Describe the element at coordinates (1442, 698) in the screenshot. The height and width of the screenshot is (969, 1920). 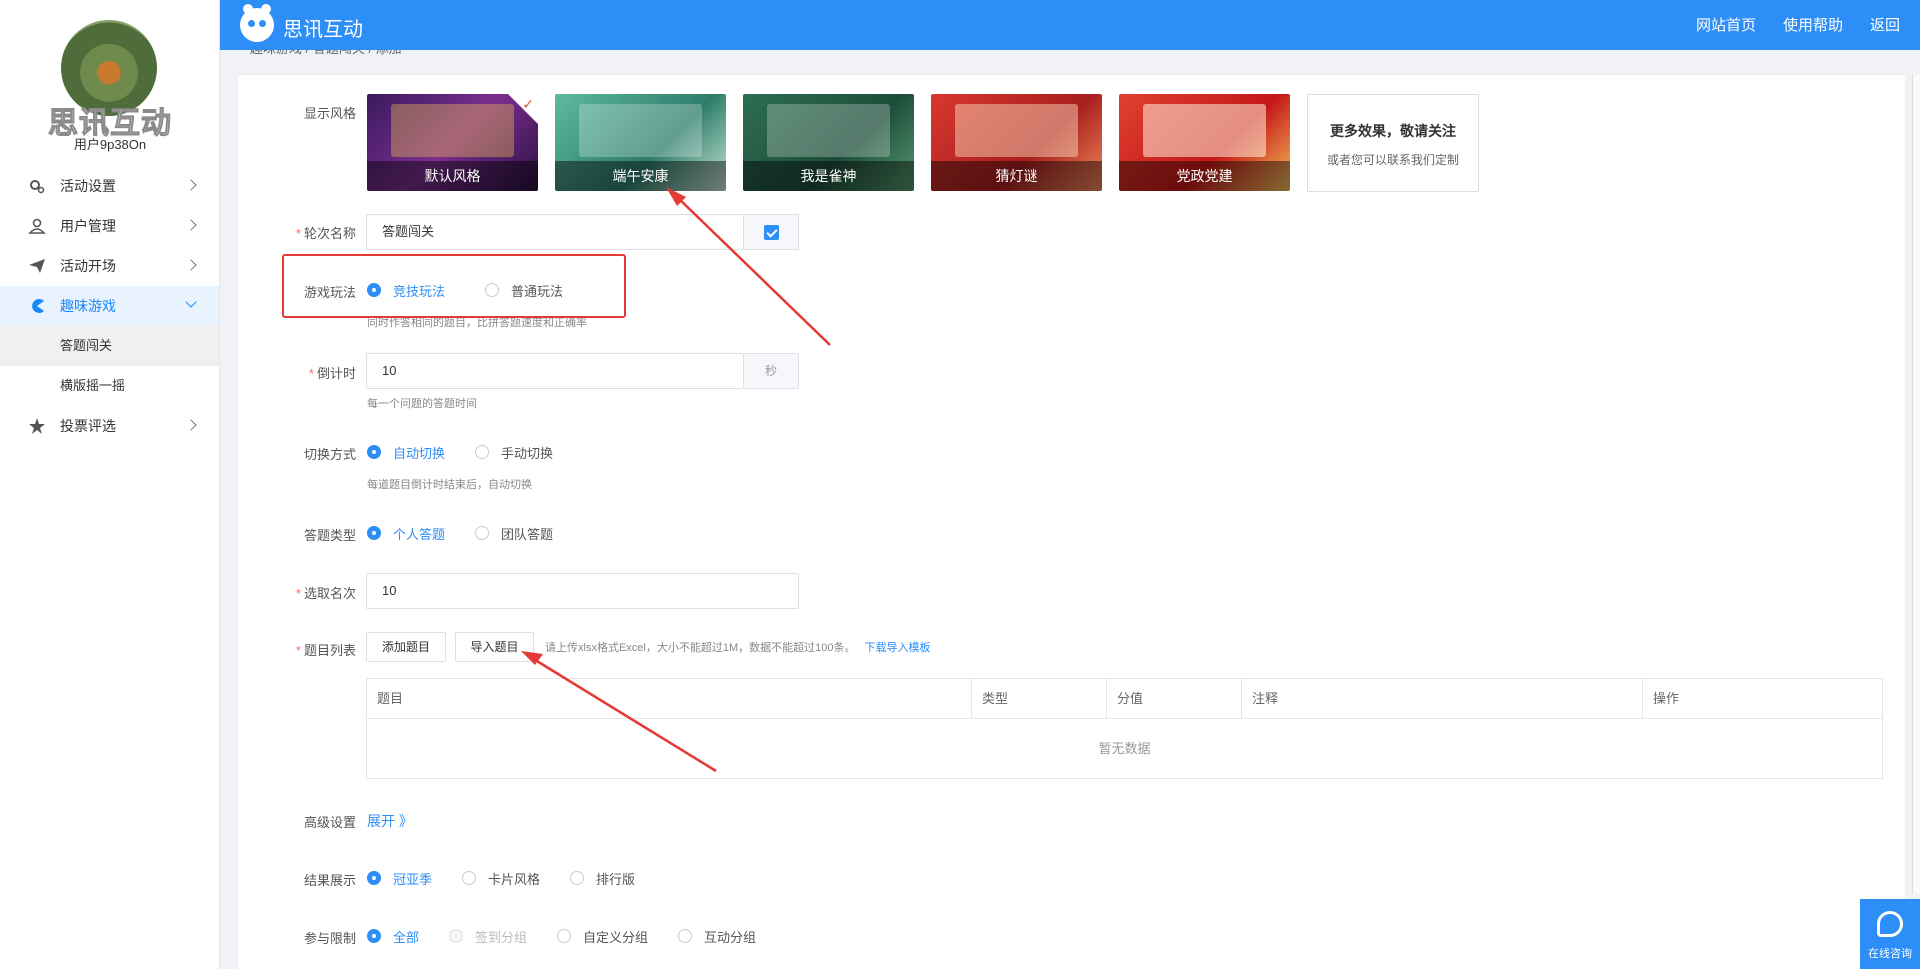
I see `column-header: 注释` at that location.